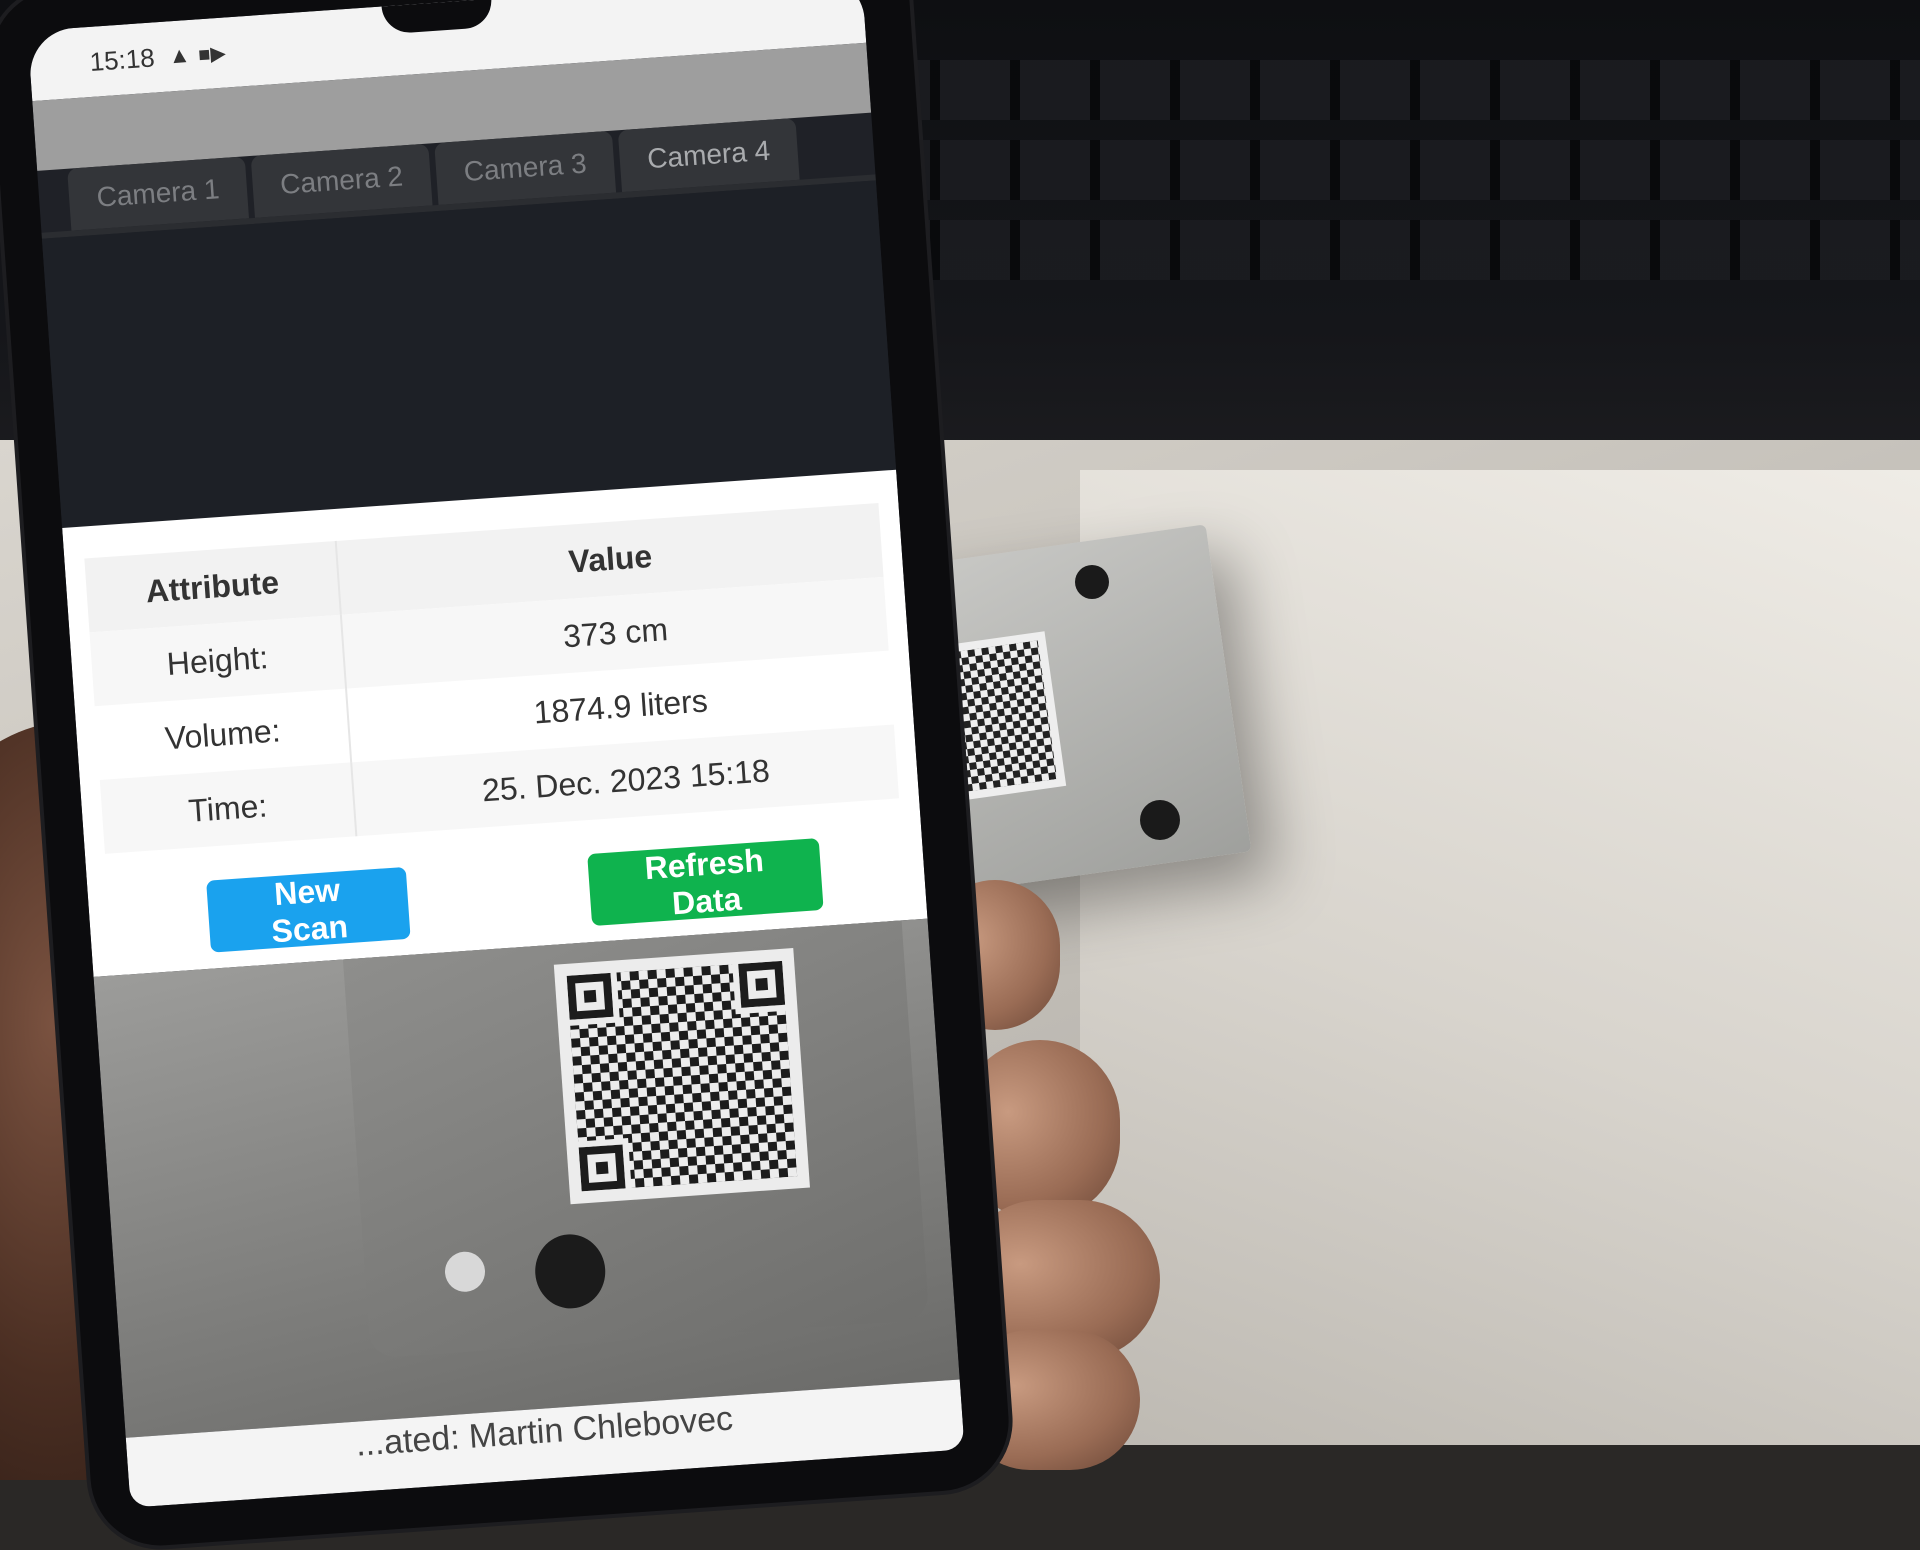  I want to click on refresh-data-button: Refresh Data, so click(705, 882).